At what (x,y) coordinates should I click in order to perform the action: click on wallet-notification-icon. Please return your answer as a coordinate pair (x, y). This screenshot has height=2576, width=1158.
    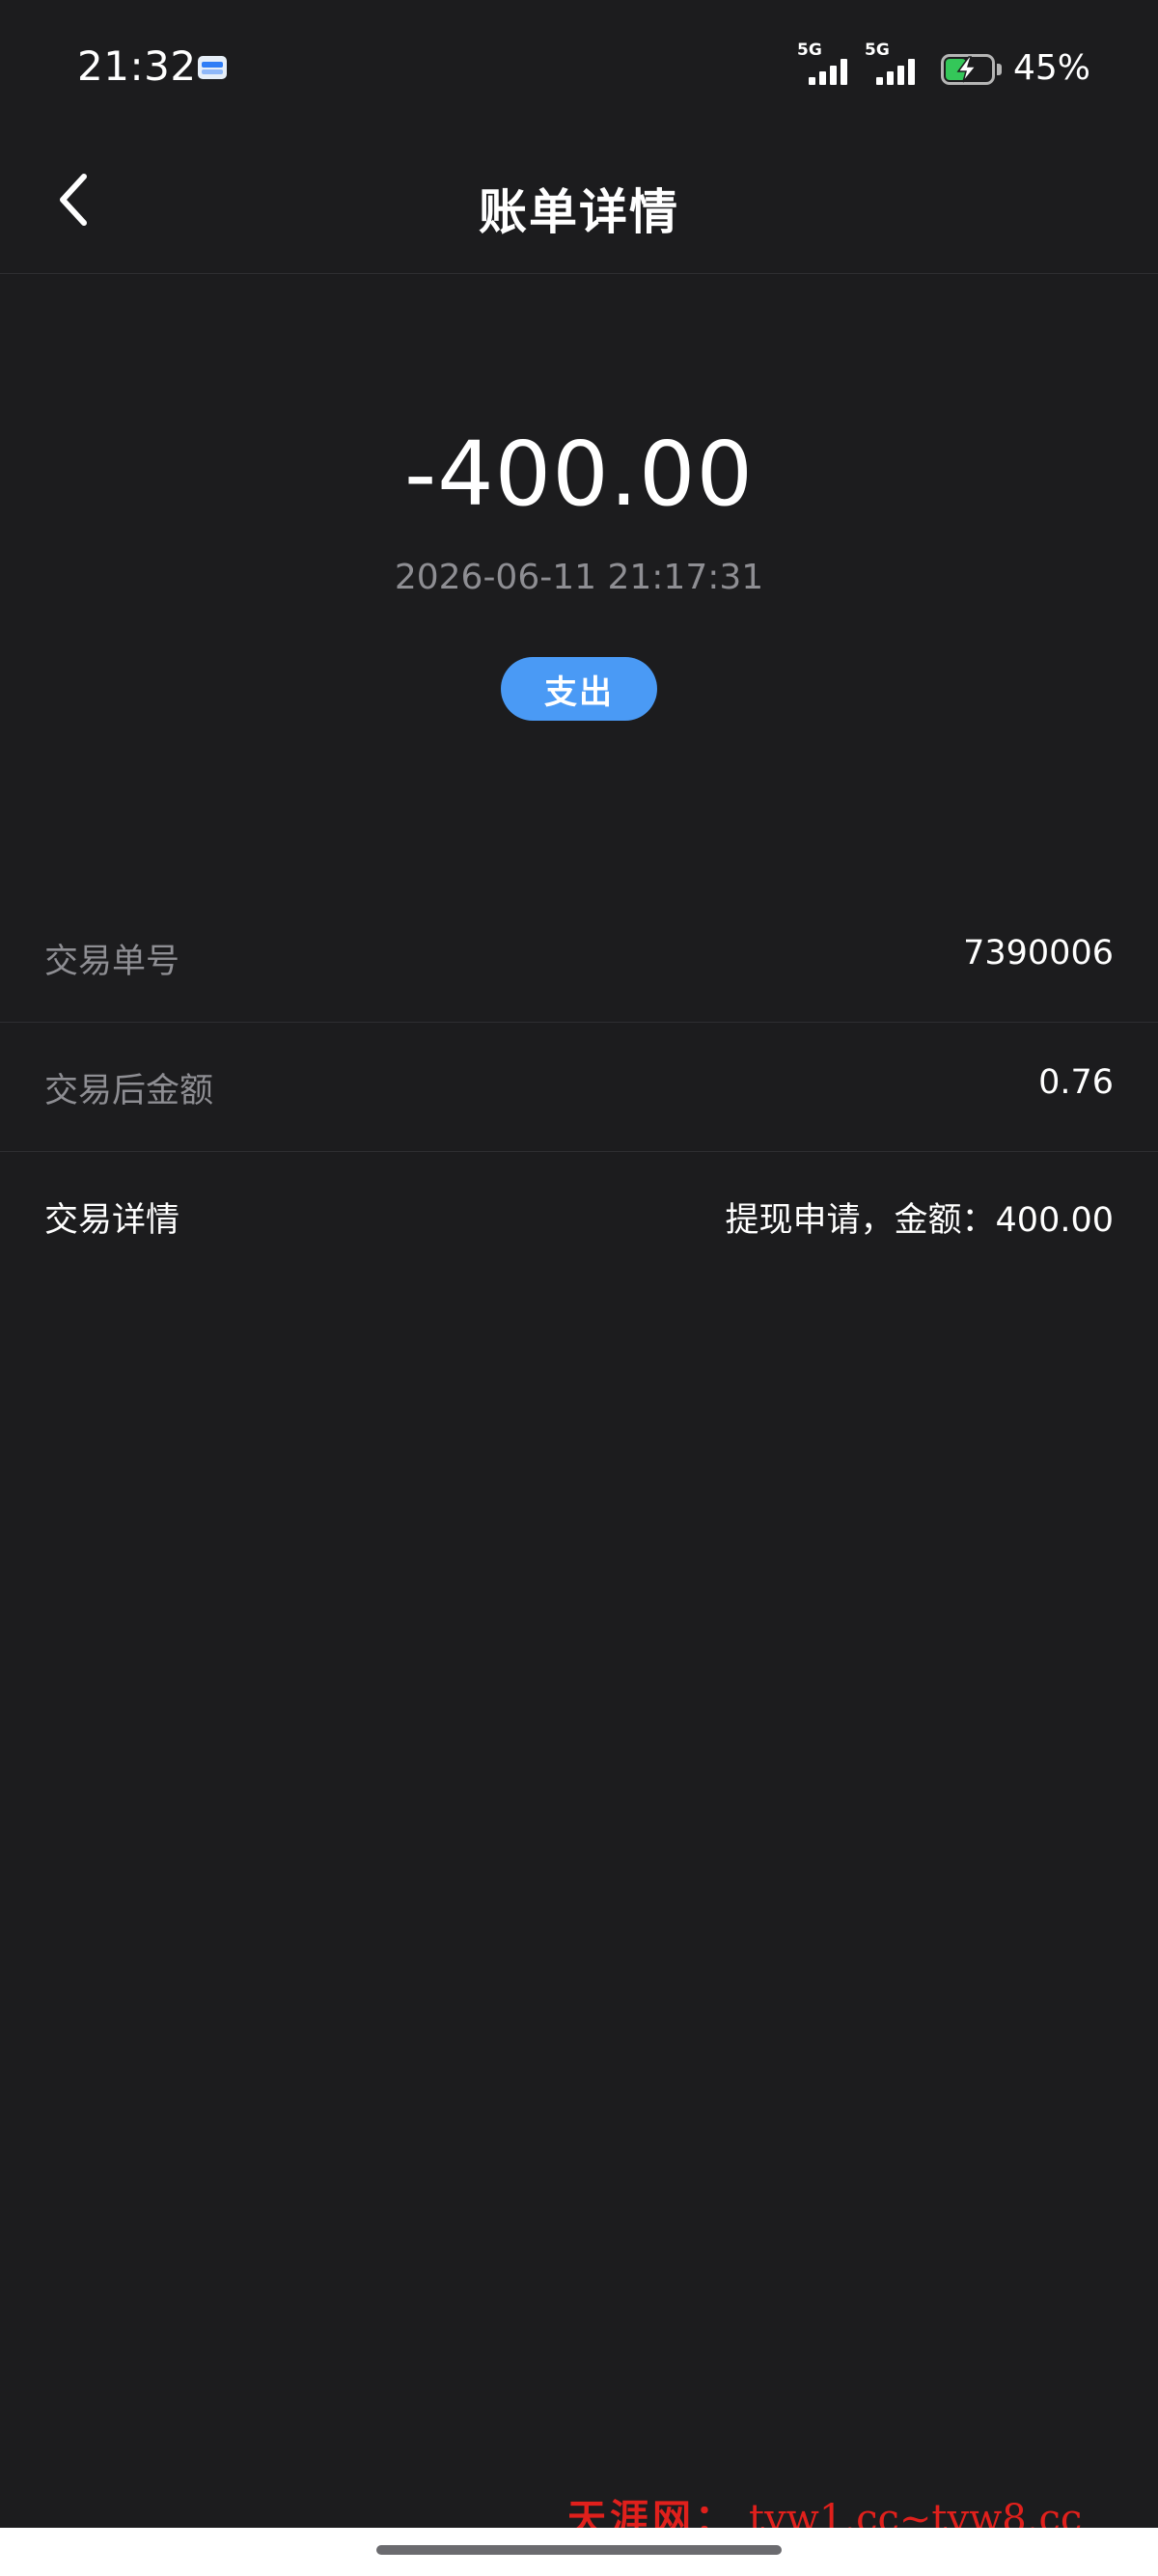
    Looking at the image, I should click on (212, 67).